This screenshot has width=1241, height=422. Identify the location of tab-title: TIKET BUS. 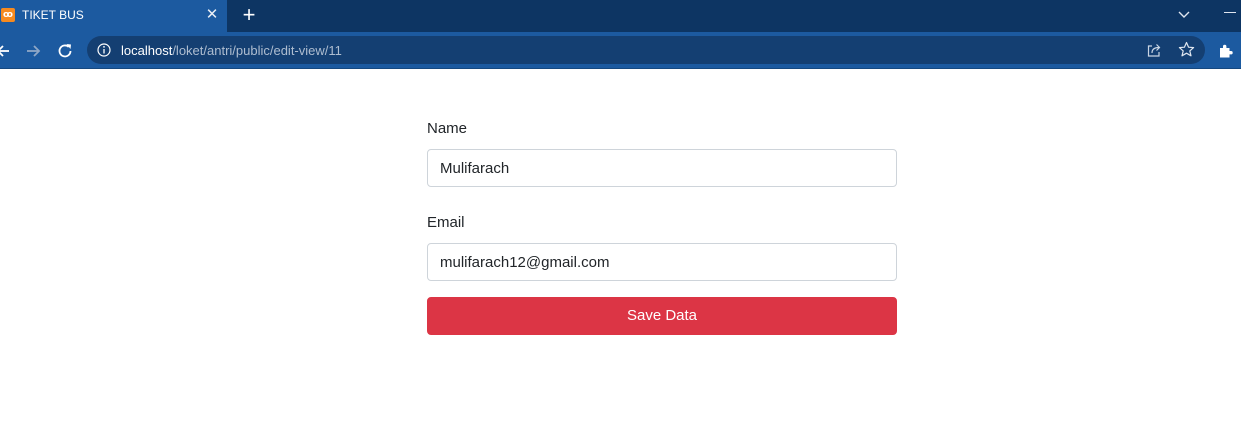
(53, 15).